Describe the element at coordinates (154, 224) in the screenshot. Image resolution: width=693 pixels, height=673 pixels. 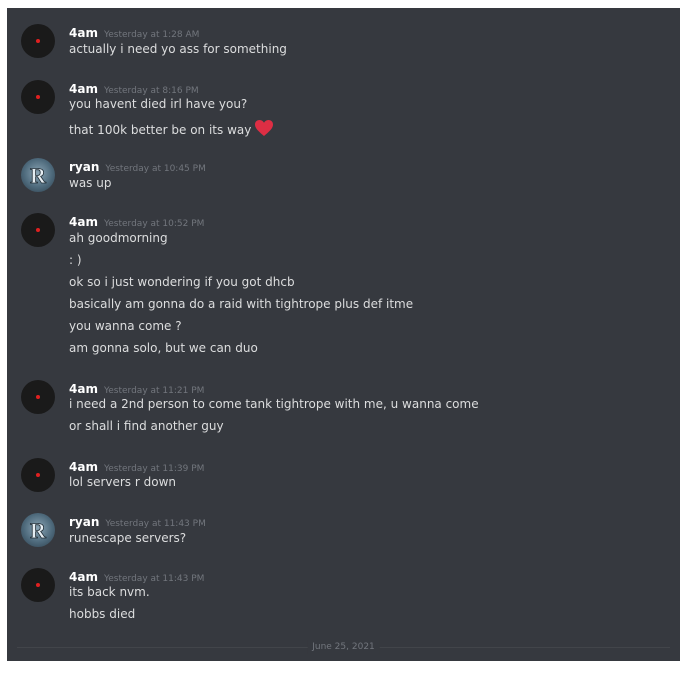
I see `timestamp: Yesterday at 10:52 PM` at that location.